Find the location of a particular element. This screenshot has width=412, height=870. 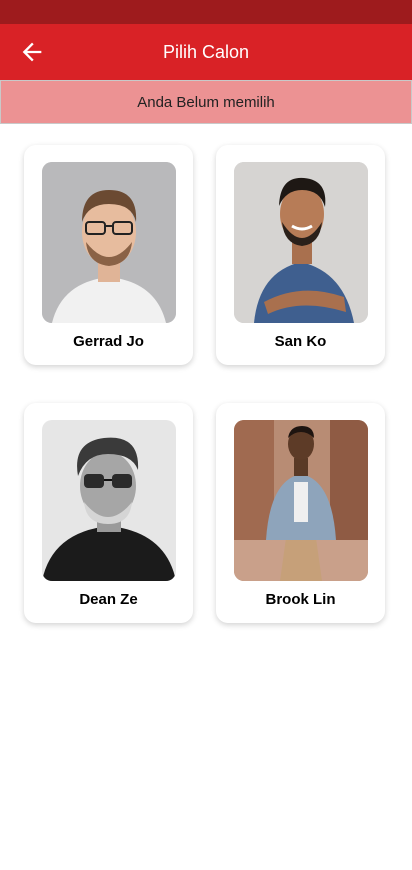

status-bar is located at coordinates (206, 12).